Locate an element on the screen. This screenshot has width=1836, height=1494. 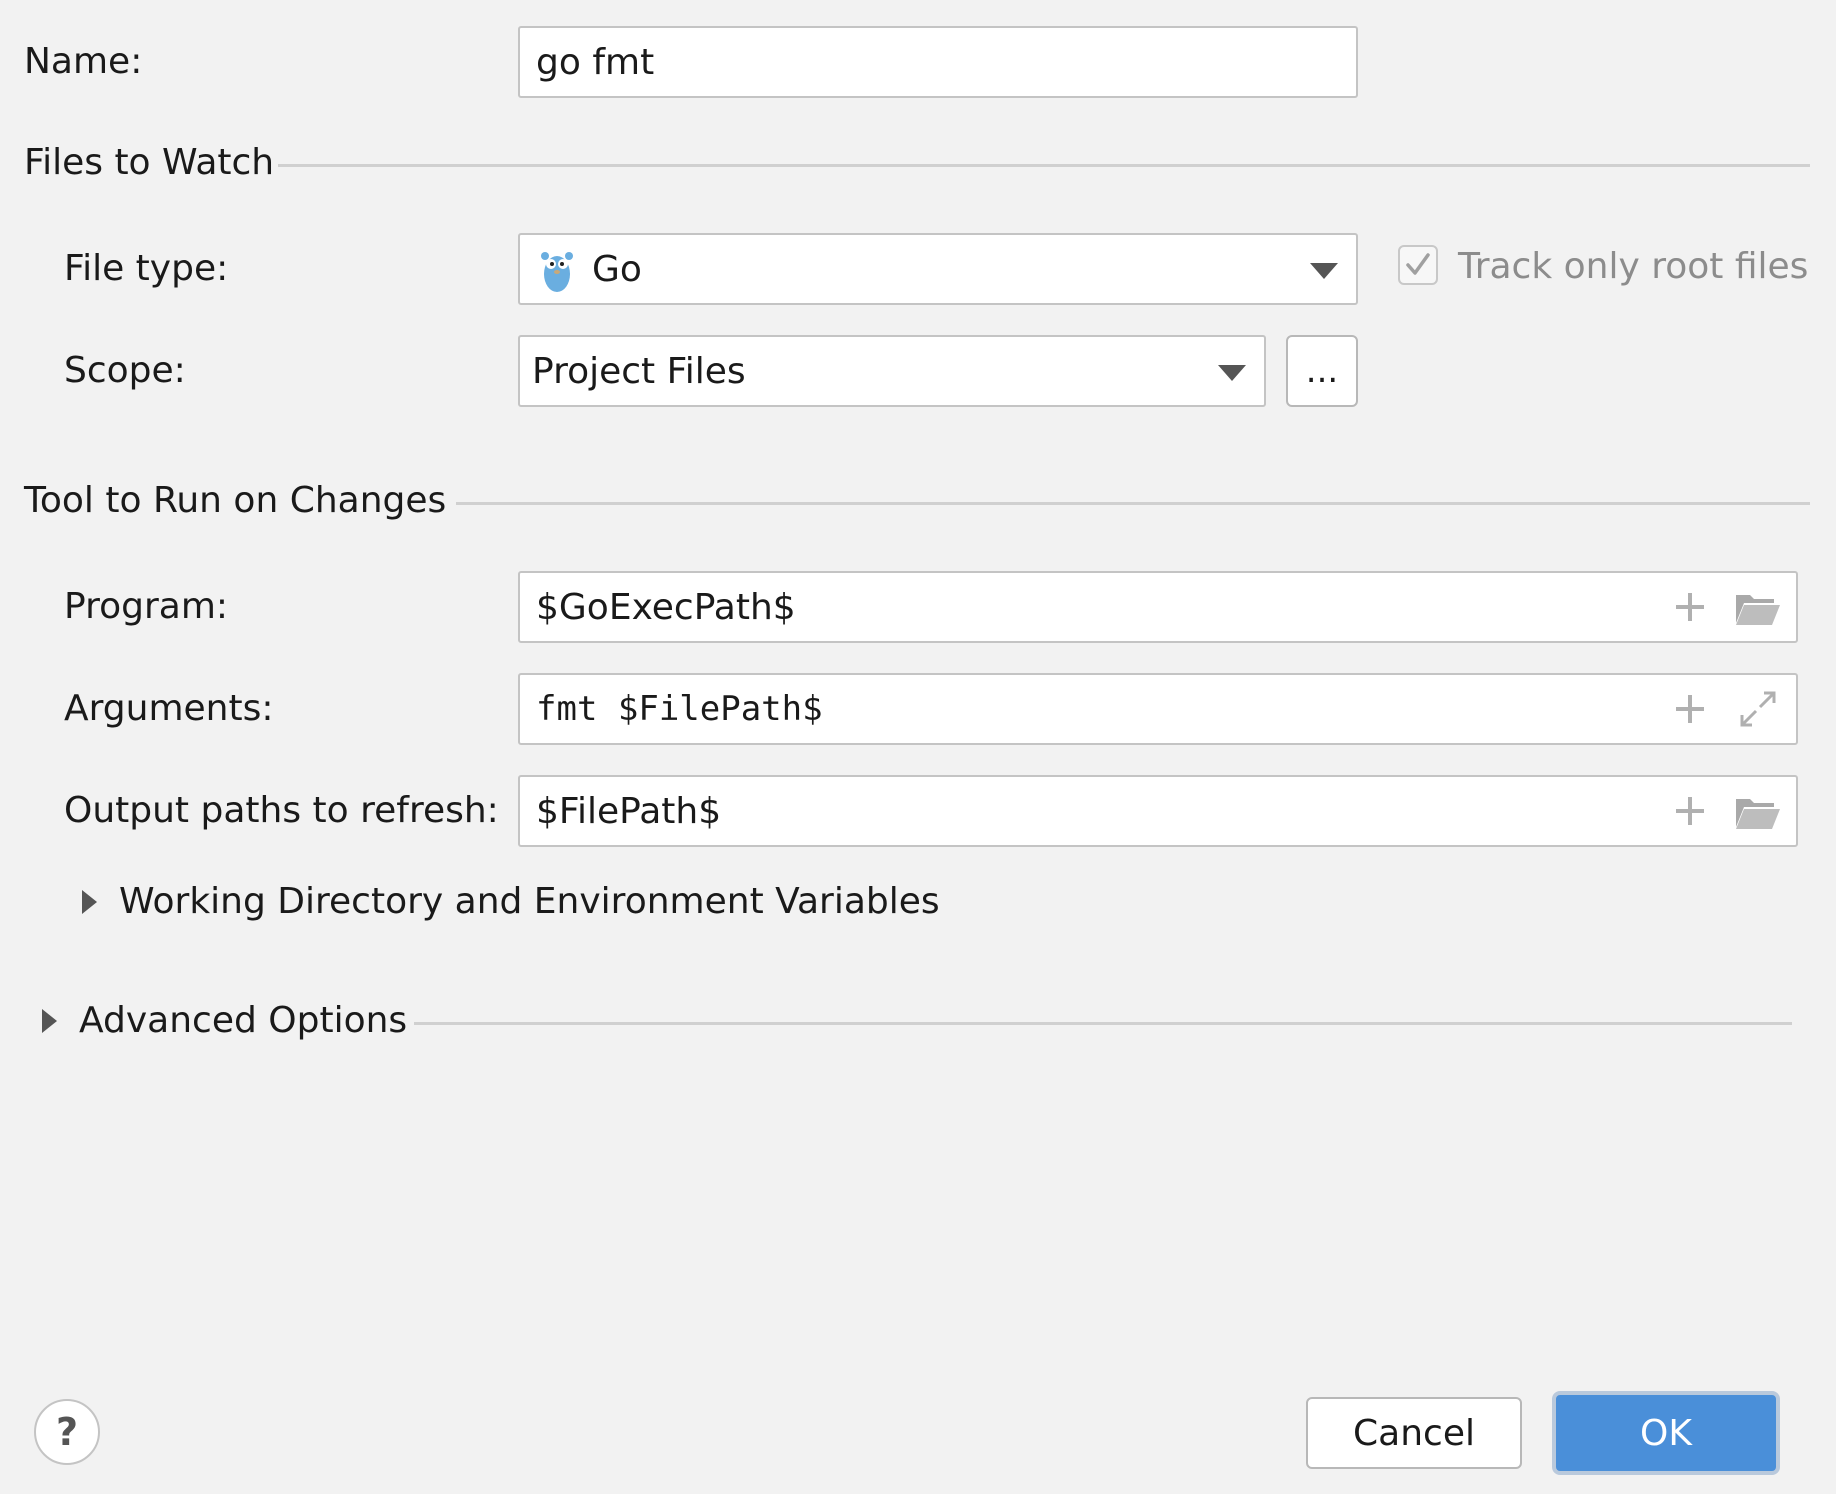
program-label: Program: is located at coordinates (146, 606).